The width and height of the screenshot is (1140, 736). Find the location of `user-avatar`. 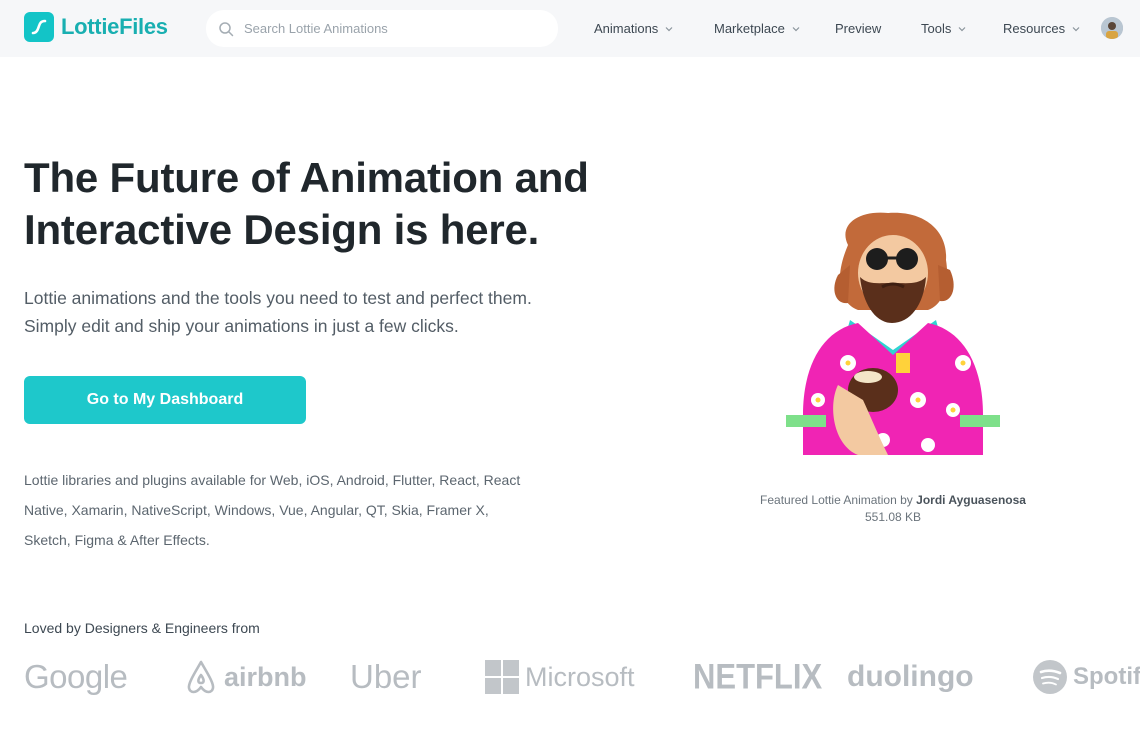

user-avatar is located at coordinates (1112, 28).